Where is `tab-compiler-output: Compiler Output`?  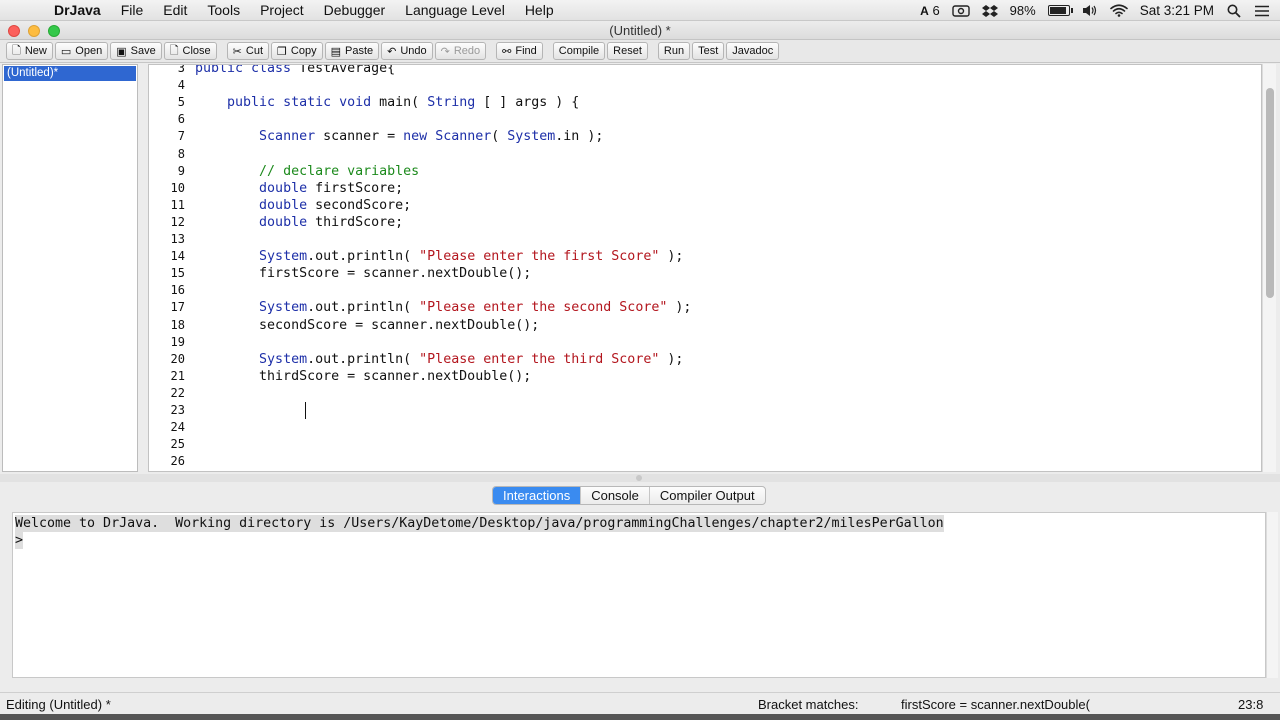
tab-compiler-output: Compiler Output is located at coordinates (707, 495).